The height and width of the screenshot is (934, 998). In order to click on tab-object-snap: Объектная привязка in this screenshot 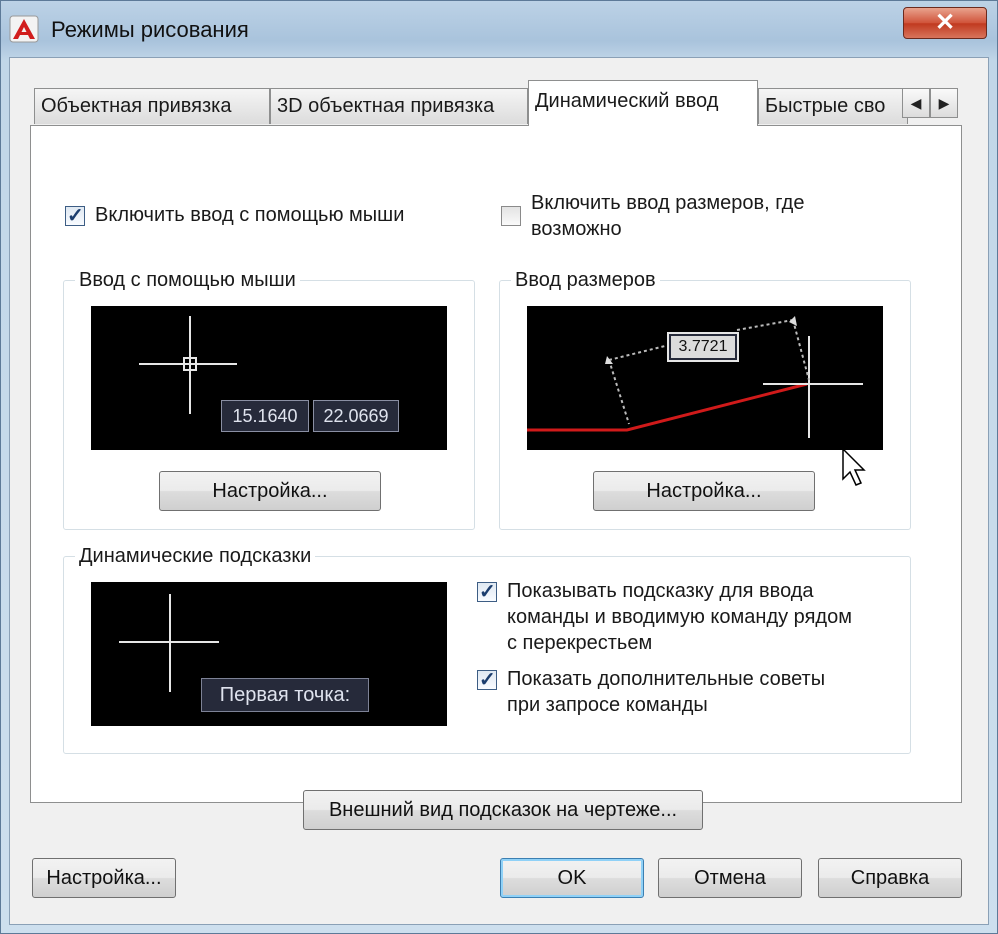, I will do `click(152, 106)`.